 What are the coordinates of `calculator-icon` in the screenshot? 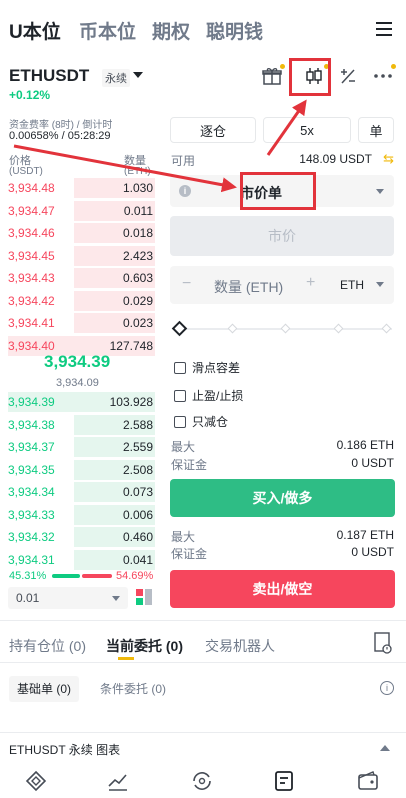 It's located at (348, 76).